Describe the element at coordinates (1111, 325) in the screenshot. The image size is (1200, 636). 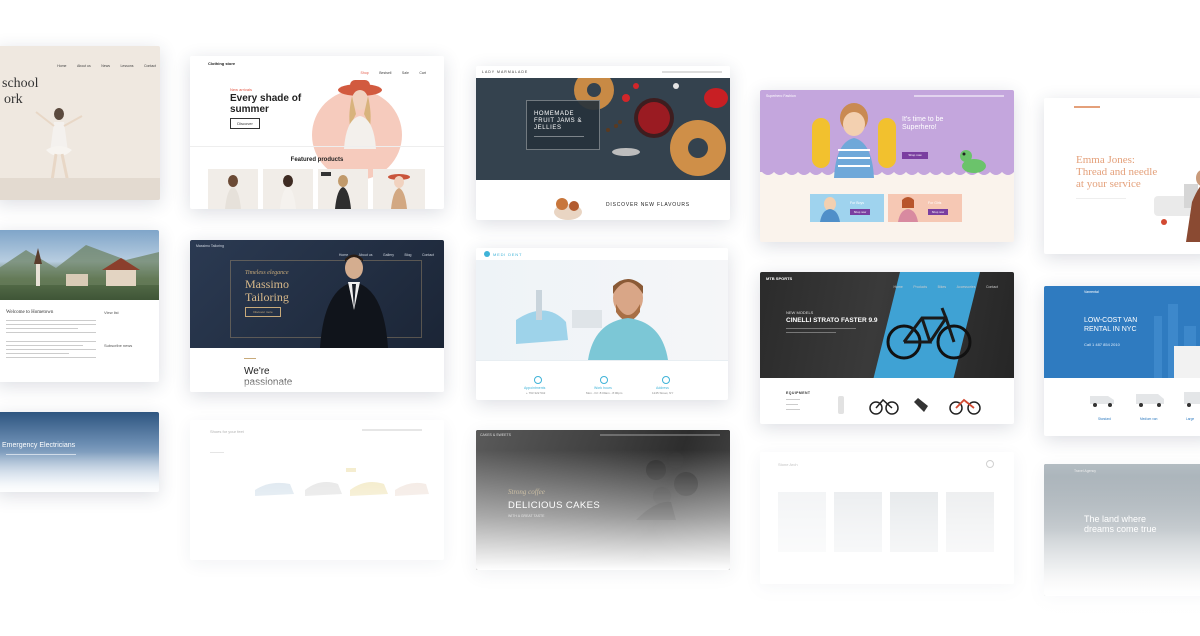
I see `hero-title: LOW-COST VAN RENTAL IN NYC` at that location.